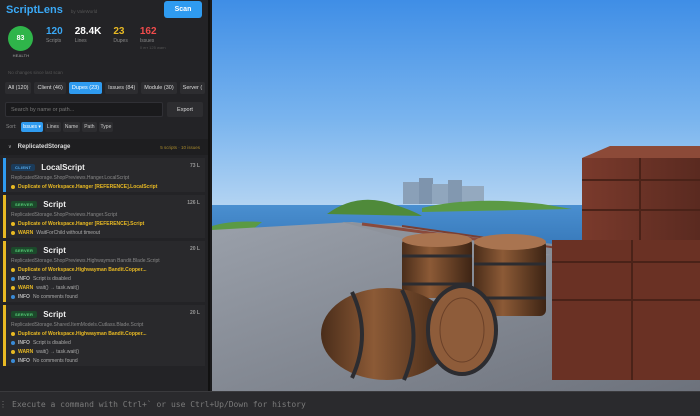 Image resolution: width=700 pixels, height=416 pixels. I want to click on filter-server: Server (, so click(192, 88).